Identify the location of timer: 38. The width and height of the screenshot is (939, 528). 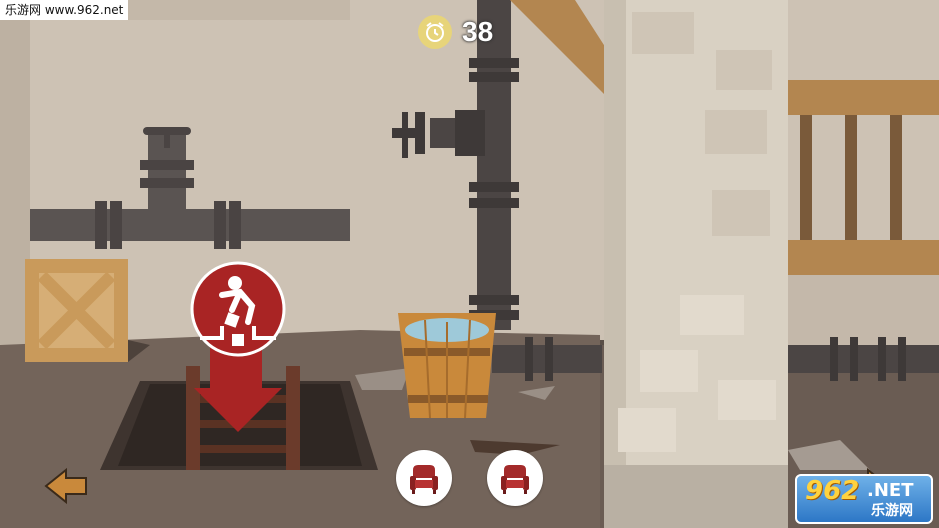
(463, 32).